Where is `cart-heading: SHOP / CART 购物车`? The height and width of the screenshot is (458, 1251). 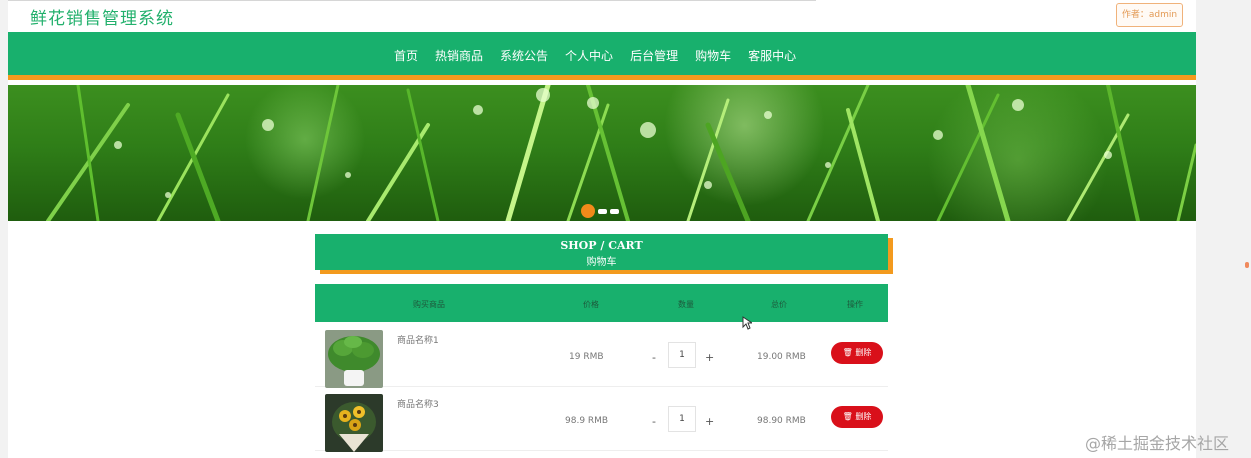
cart-heading: SHOP / CART 购物车 is located at coordinates (601, 252).